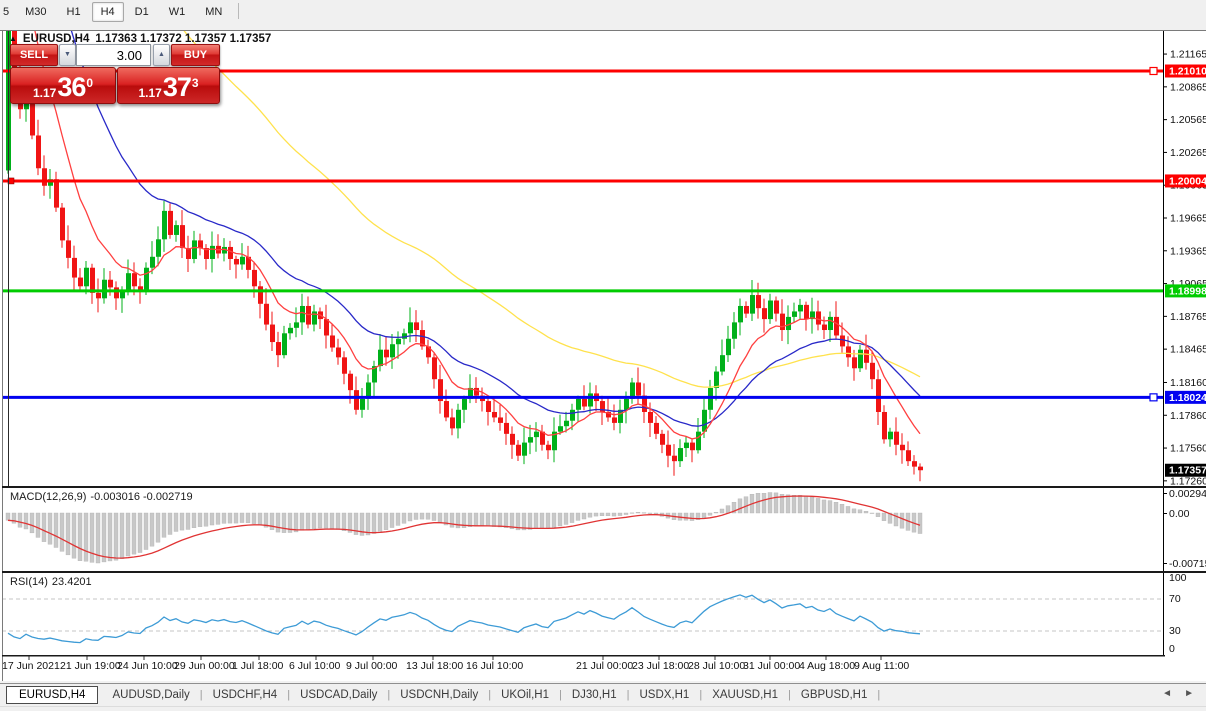 This screenshot has height=711, width=1206. I want to click on timeframe-button-MN: MN, so click(213, 12).